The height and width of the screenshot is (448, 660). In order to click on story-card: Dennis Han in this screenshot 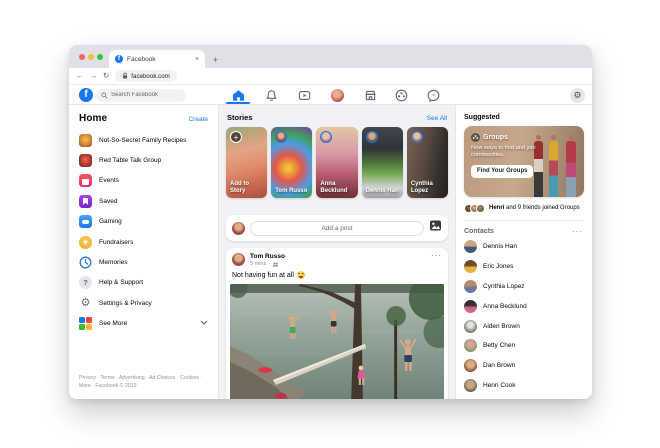, I will do `click(382, 162)`.